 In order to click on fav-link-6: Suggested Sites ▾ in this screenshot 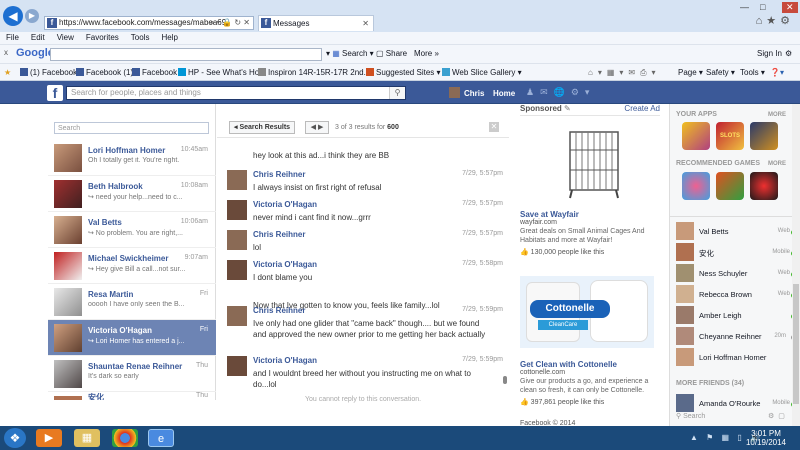, I will do `click(403, 72)`.